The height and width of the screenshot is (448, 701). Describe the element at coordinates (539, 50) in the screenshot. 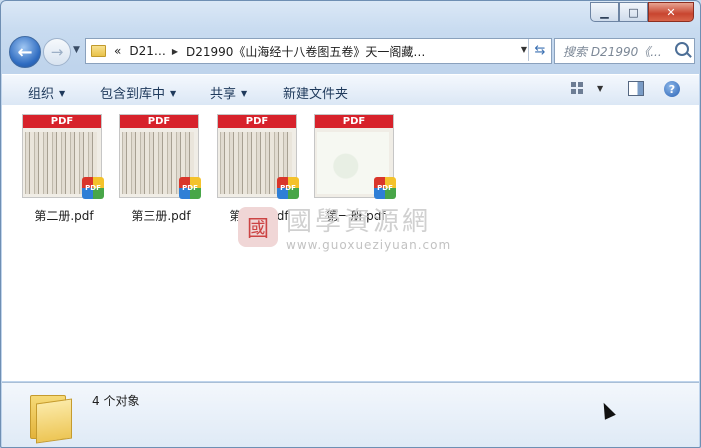

I see `refresh-icon: ⇆` at that location.